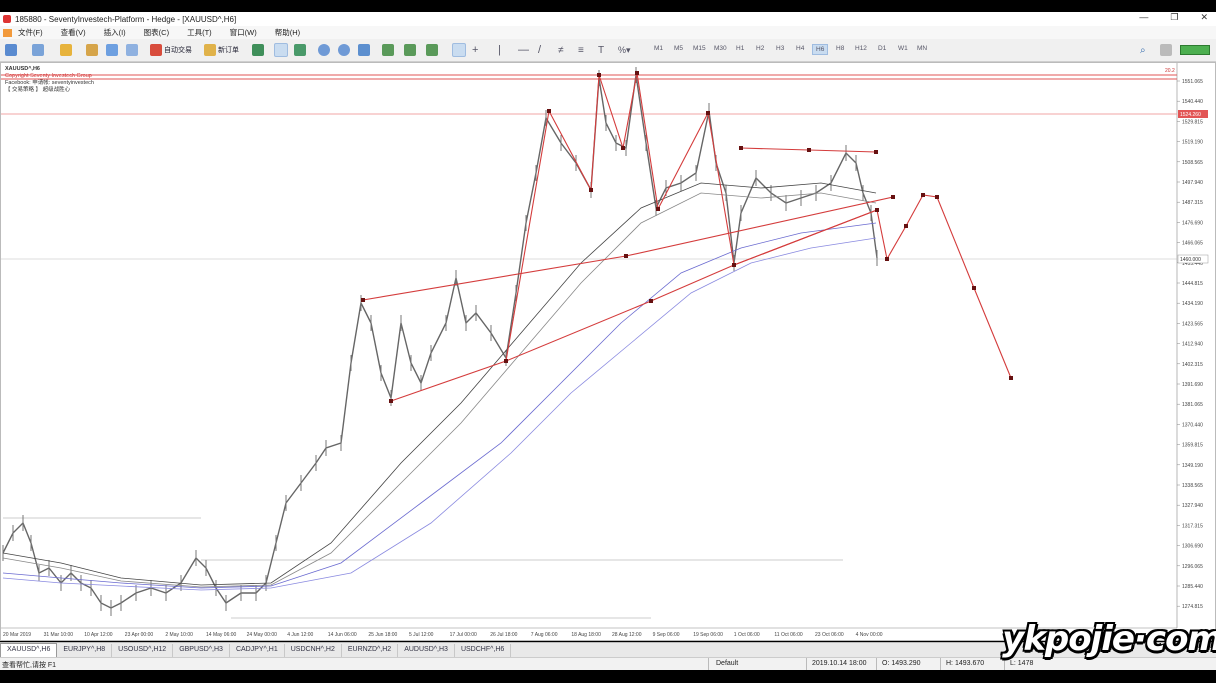  I want to click on menu-help: 帮助(H), so click(287, 32).